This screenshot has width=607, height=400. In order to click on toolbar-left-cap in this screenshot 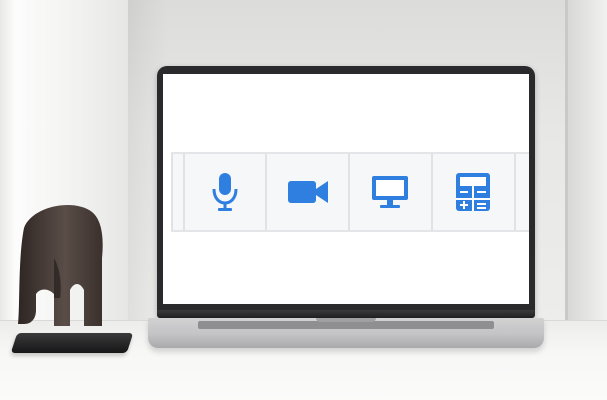, I will do `click(178, 192)`.